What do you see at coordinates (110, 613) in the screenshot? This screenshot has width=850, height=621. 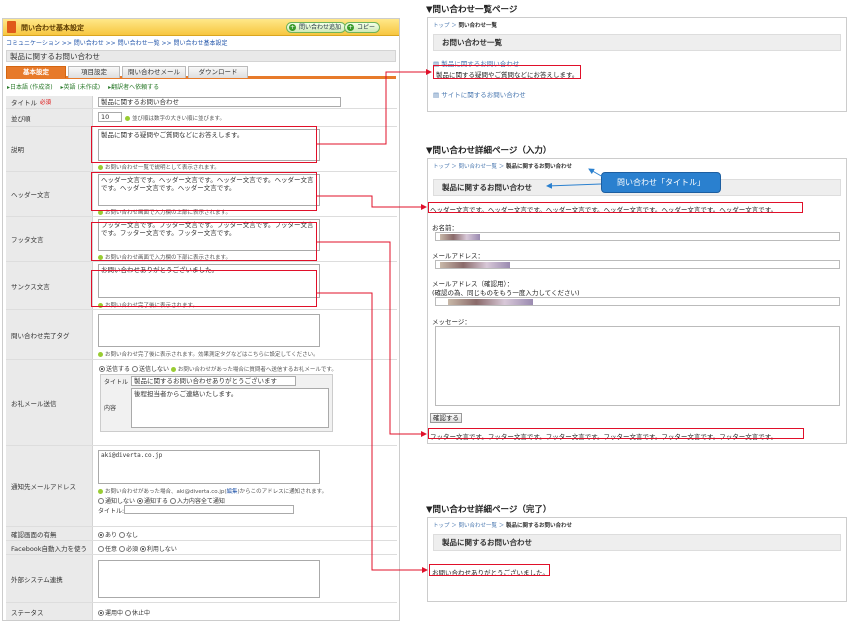 I see `radio-status-active: 運用中` at bounding box center [110, 613].